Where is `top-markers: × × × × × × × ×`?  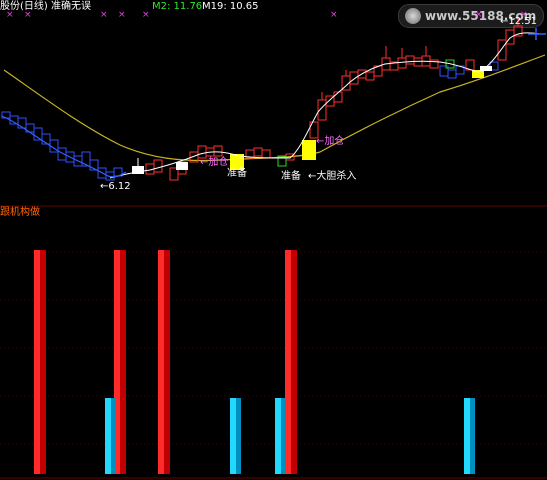 top-markers: × × × × × × × × is located at coordinates (267, 15).